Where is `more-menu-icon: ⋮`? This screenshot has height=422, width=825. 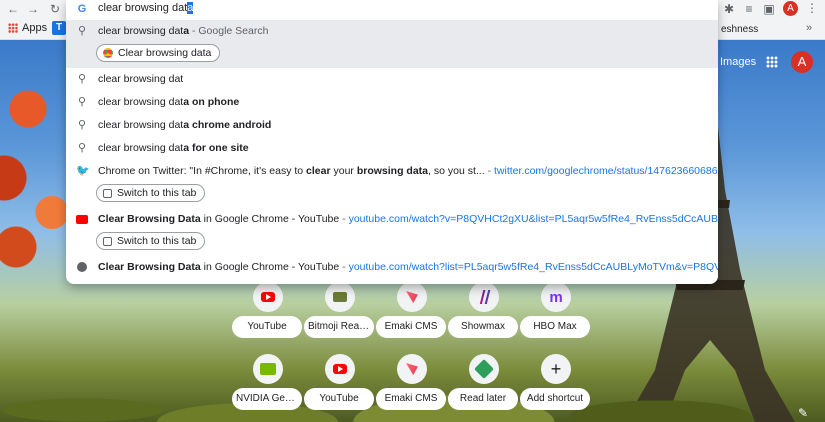
more-menu-icon: ⋮ is located at coordinates (812, 8).